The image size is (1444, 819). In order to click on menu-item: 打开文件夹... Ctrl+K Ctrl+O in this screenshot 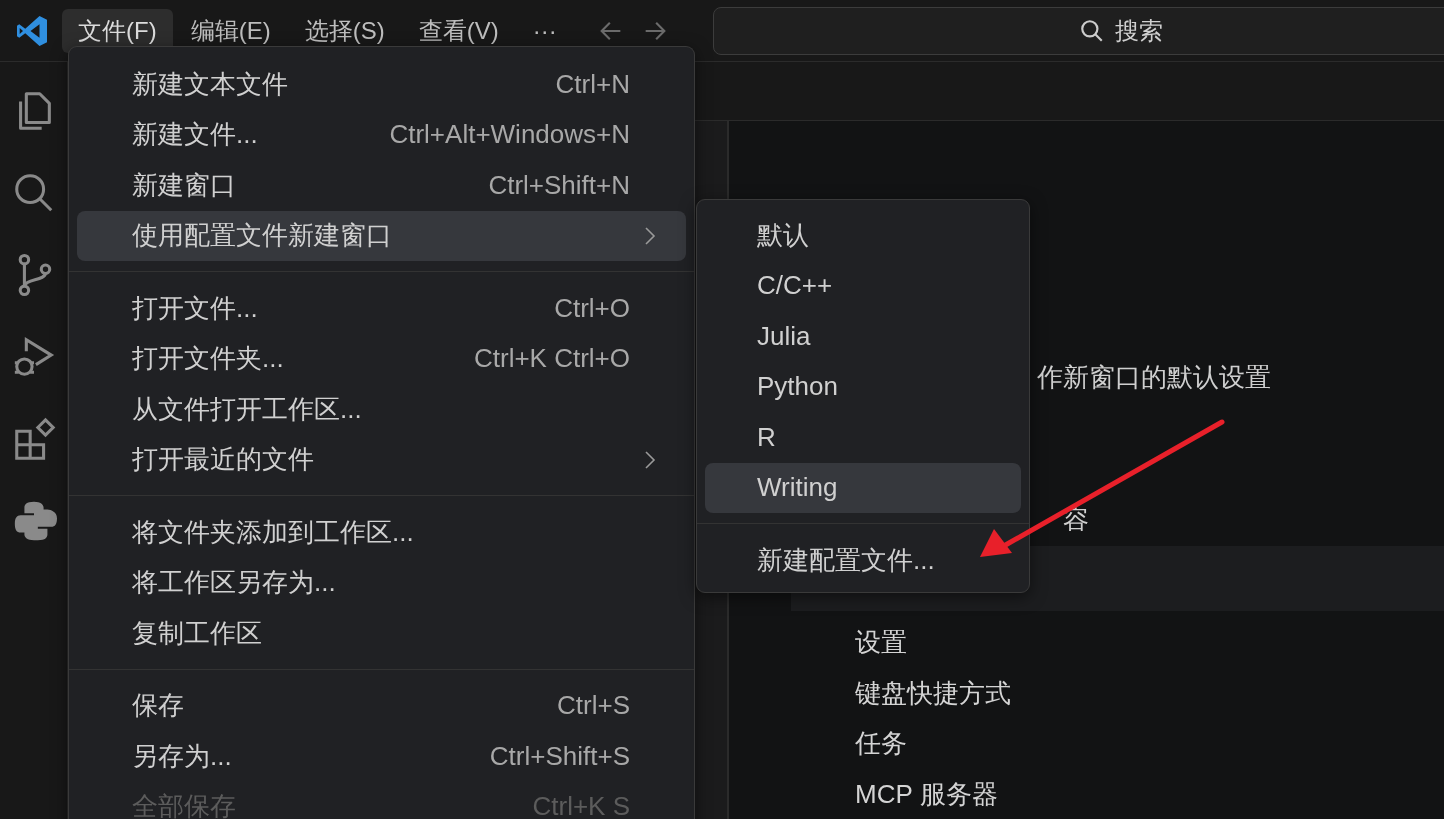, I will do `click(381, 358)`.